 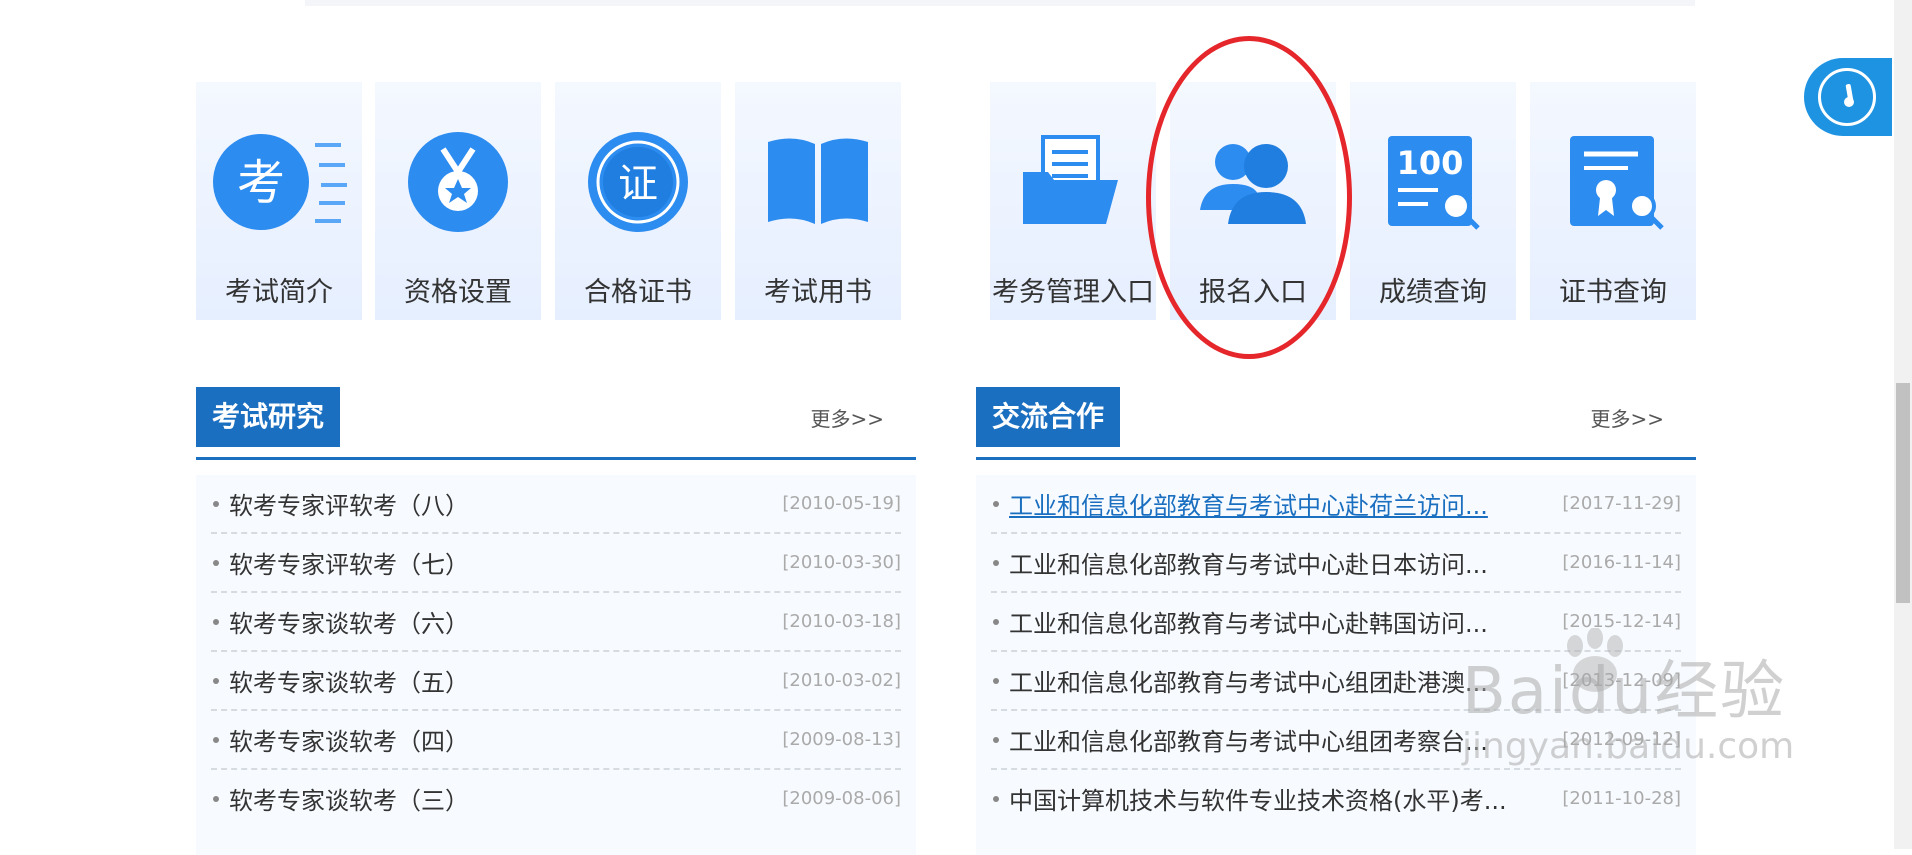 I want to click on exam-glyph: 考, so click(x=261, y=183).